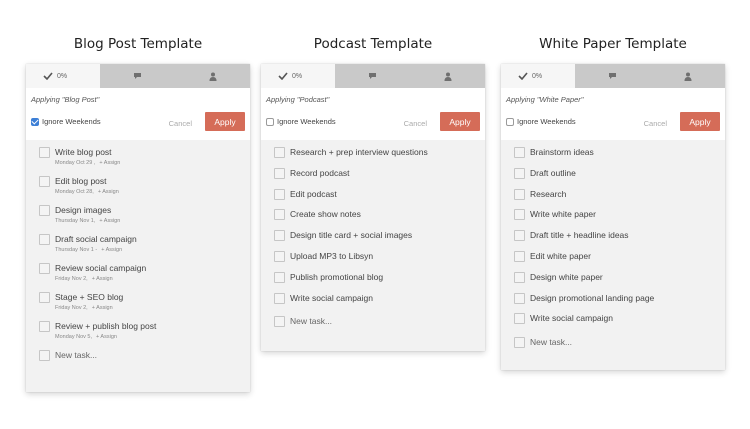 Image resolution: width=750 pixels, height=429 pixels. What do you see at coordinates (75, 163) in the screenshot?
I see `task-date: Monday Oct 29 ,` at bounding box center [75, 163].